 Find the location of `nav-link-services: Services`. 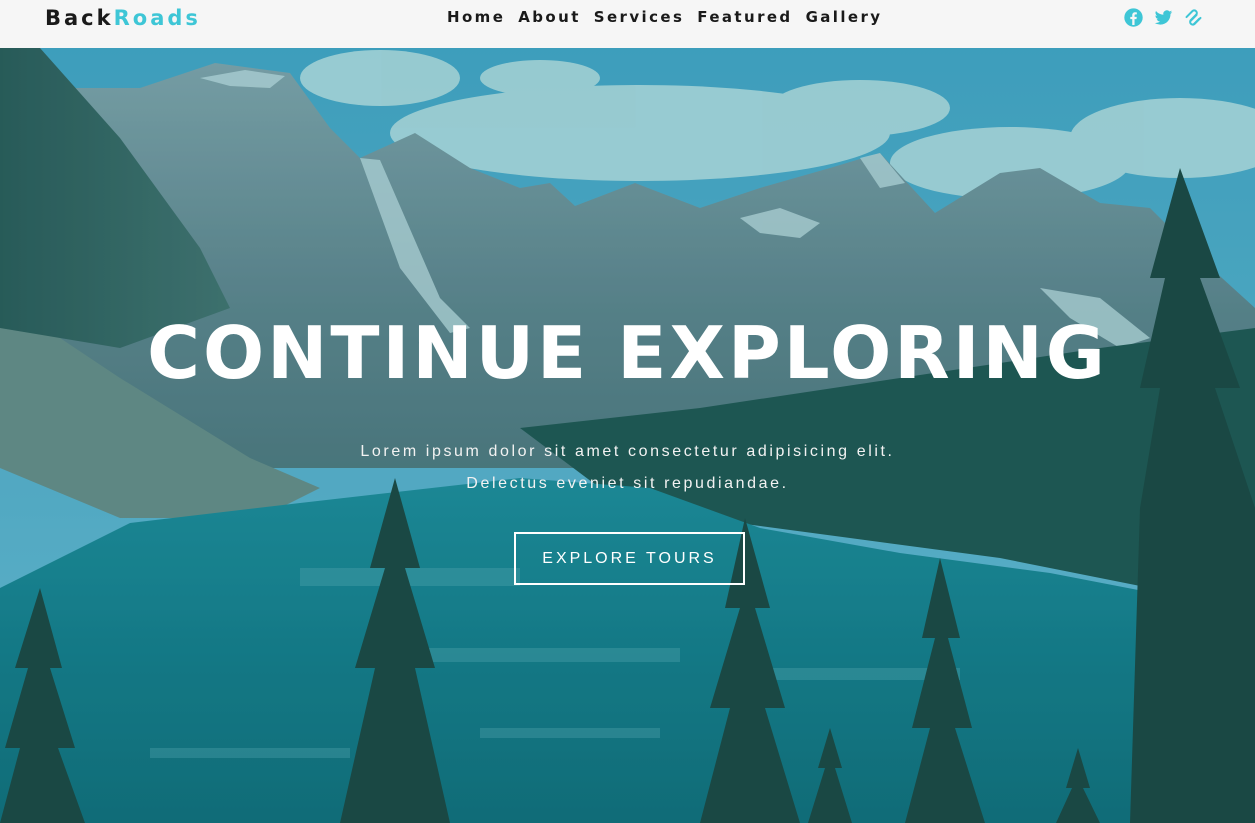

nav-link-services: Services is located at coordinates (639, 17).